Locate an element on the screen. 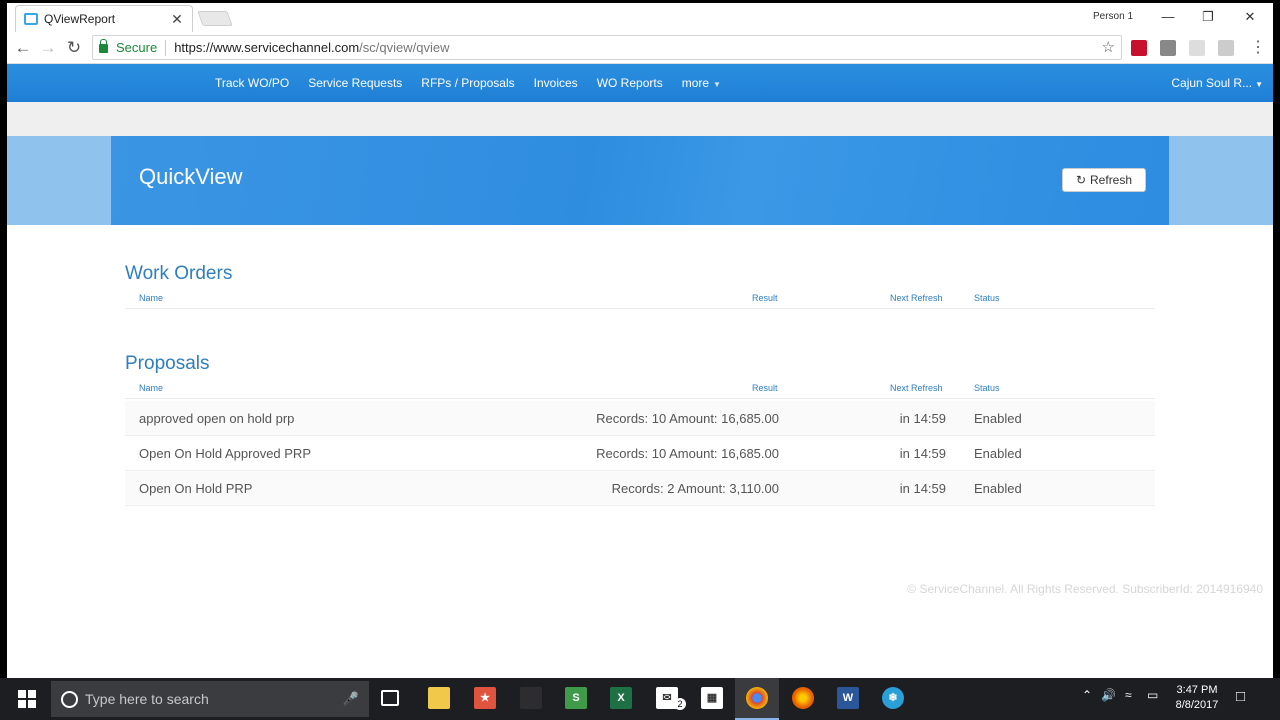  app-icon is located at coordinates (531, 698).